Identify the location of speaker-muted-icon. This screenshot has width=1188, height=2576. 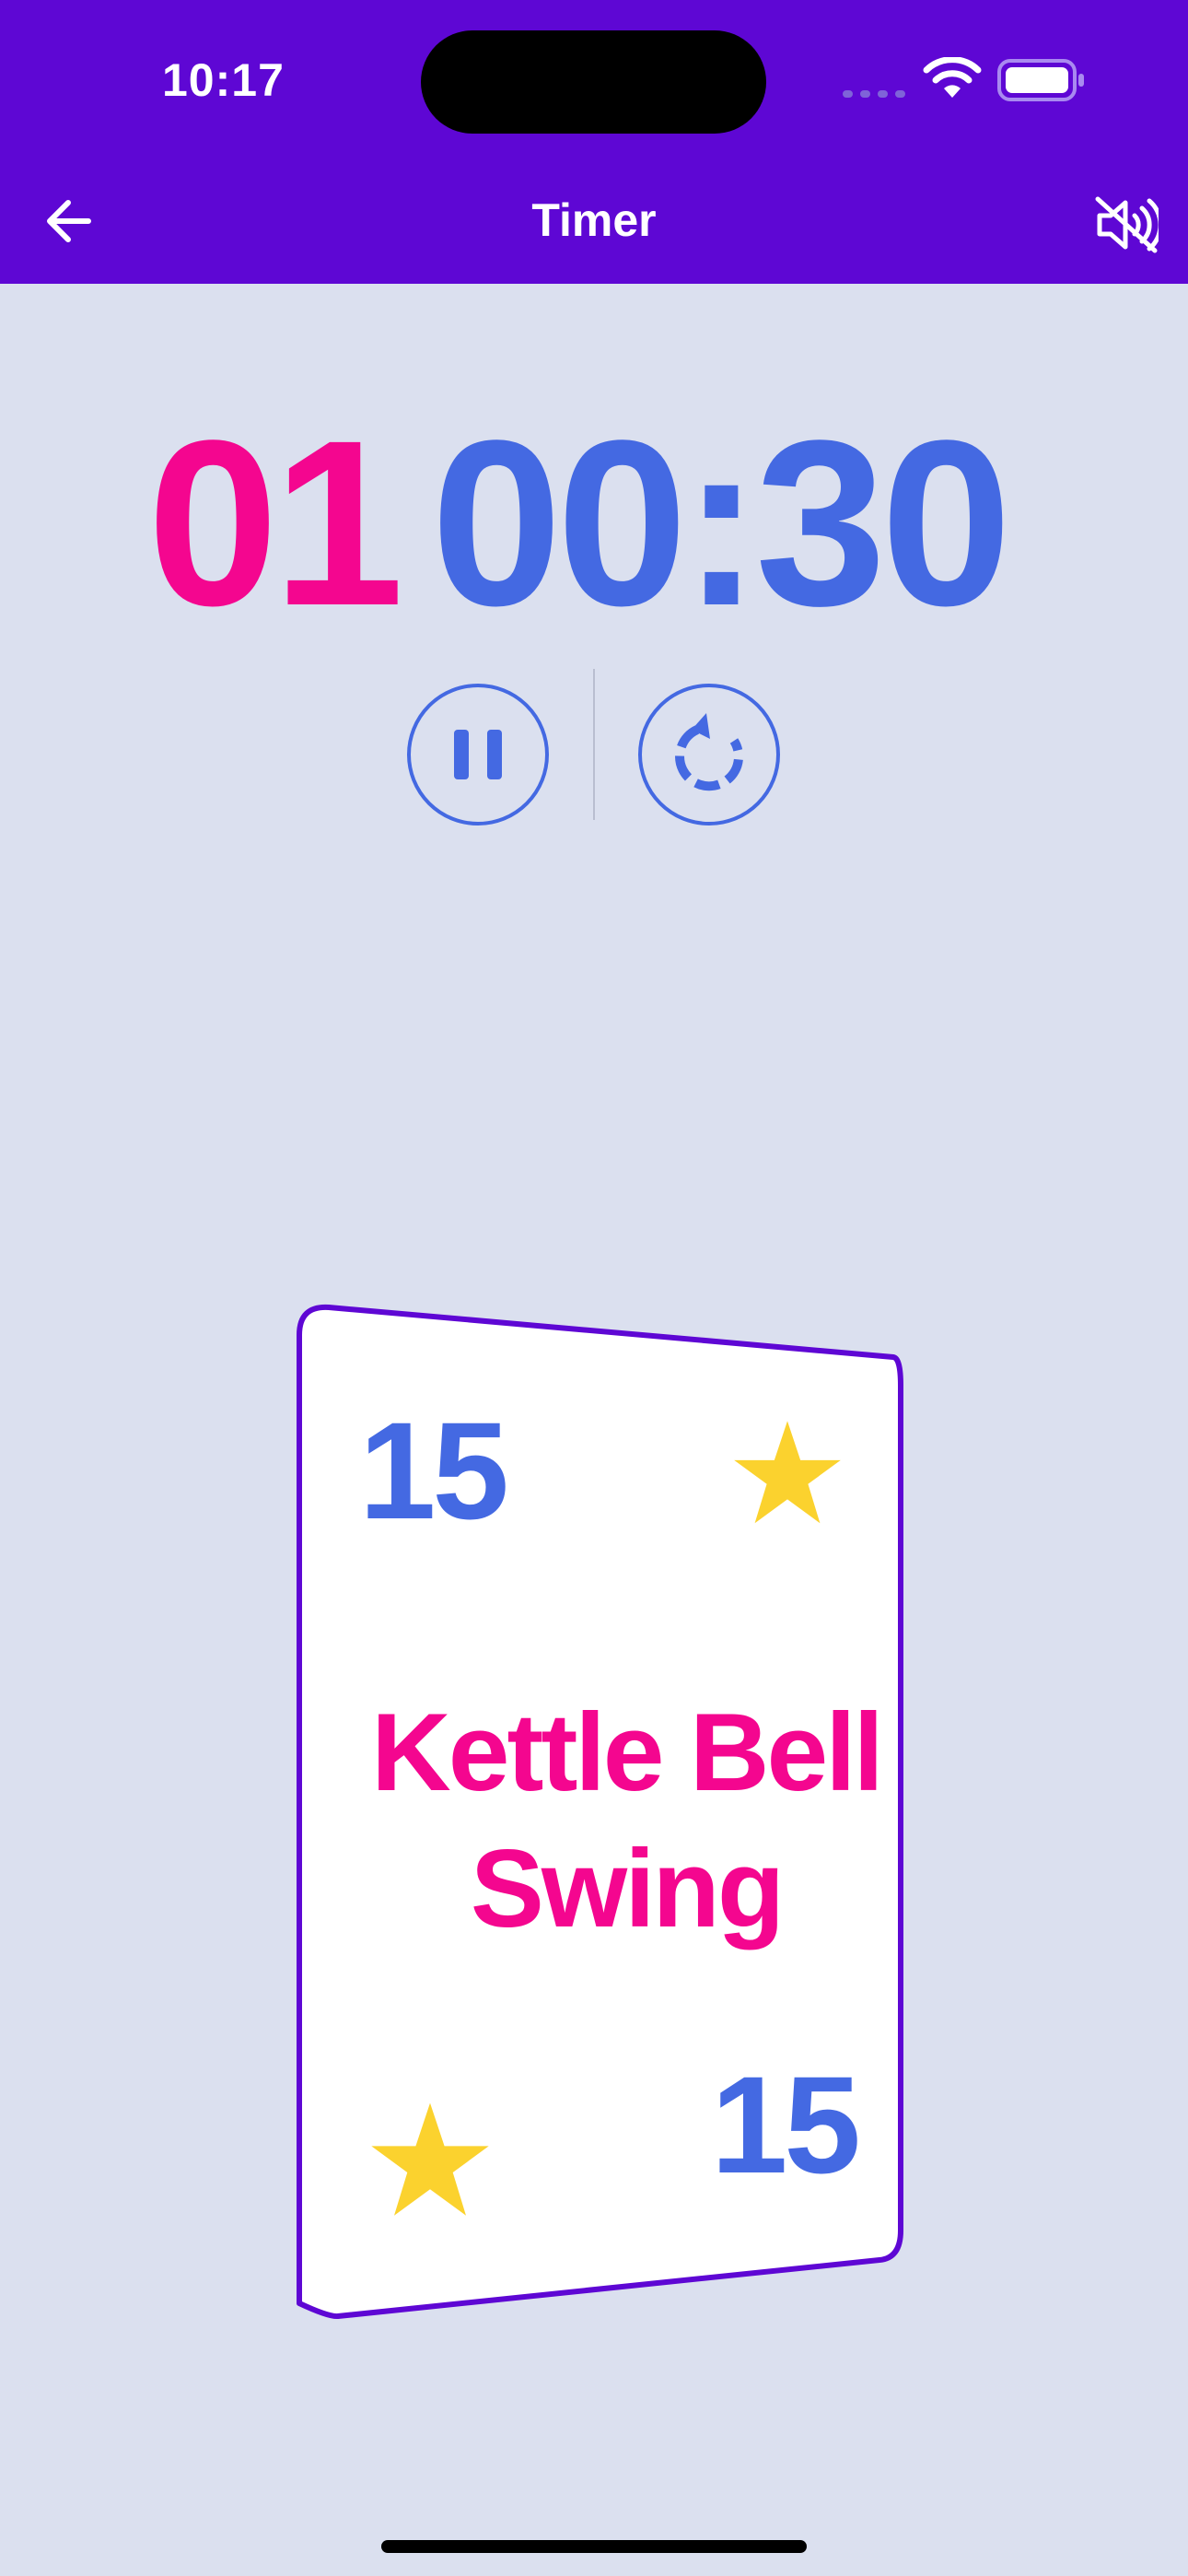
(1126, 224).